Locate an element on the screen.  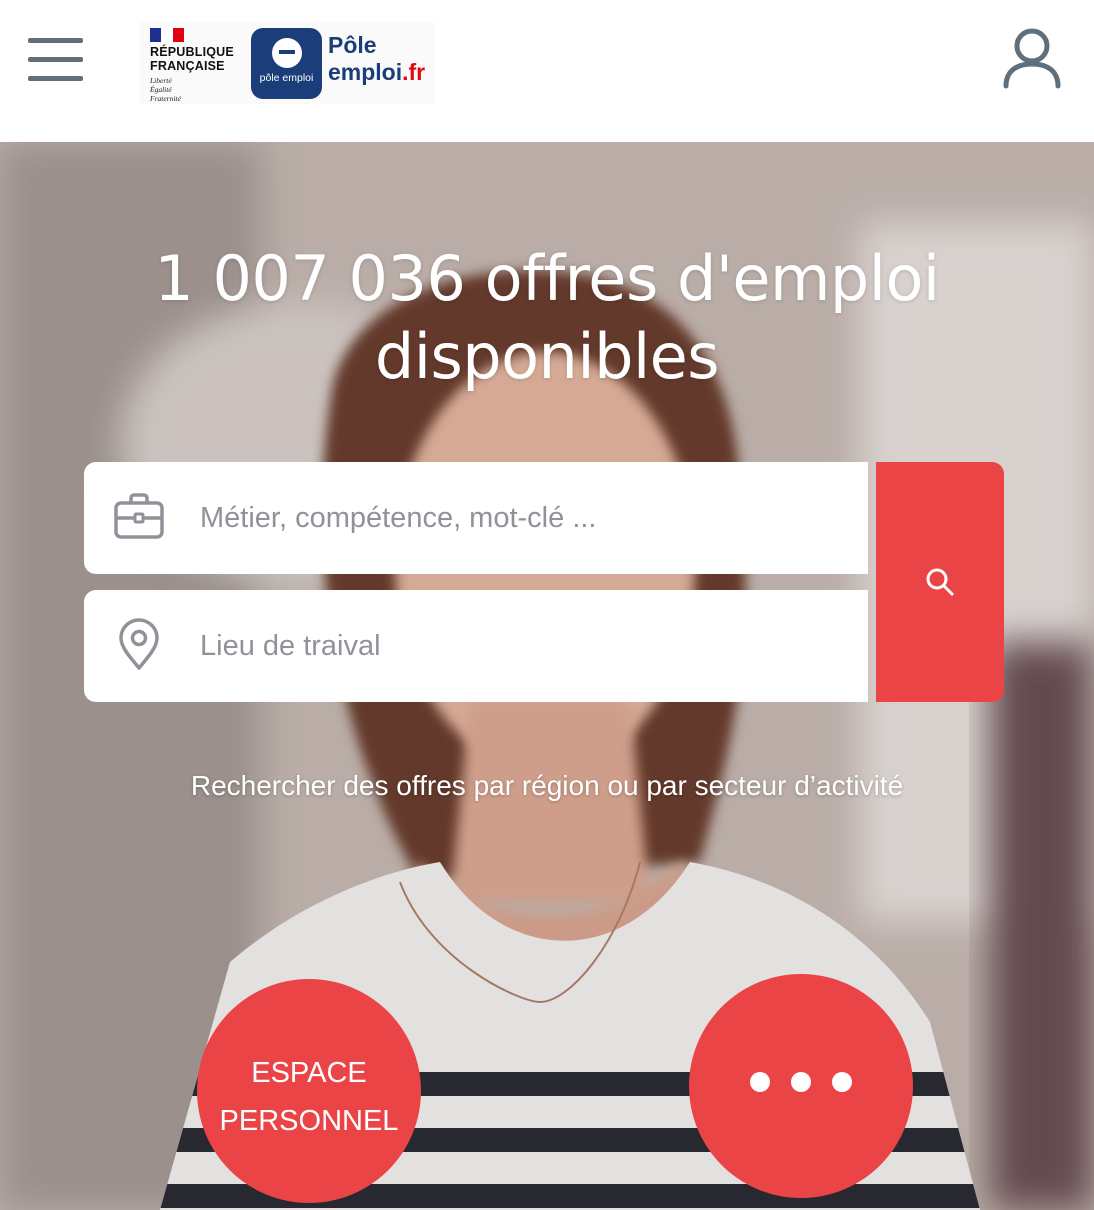
french-flag-icon is located at coordinates (167, 35).